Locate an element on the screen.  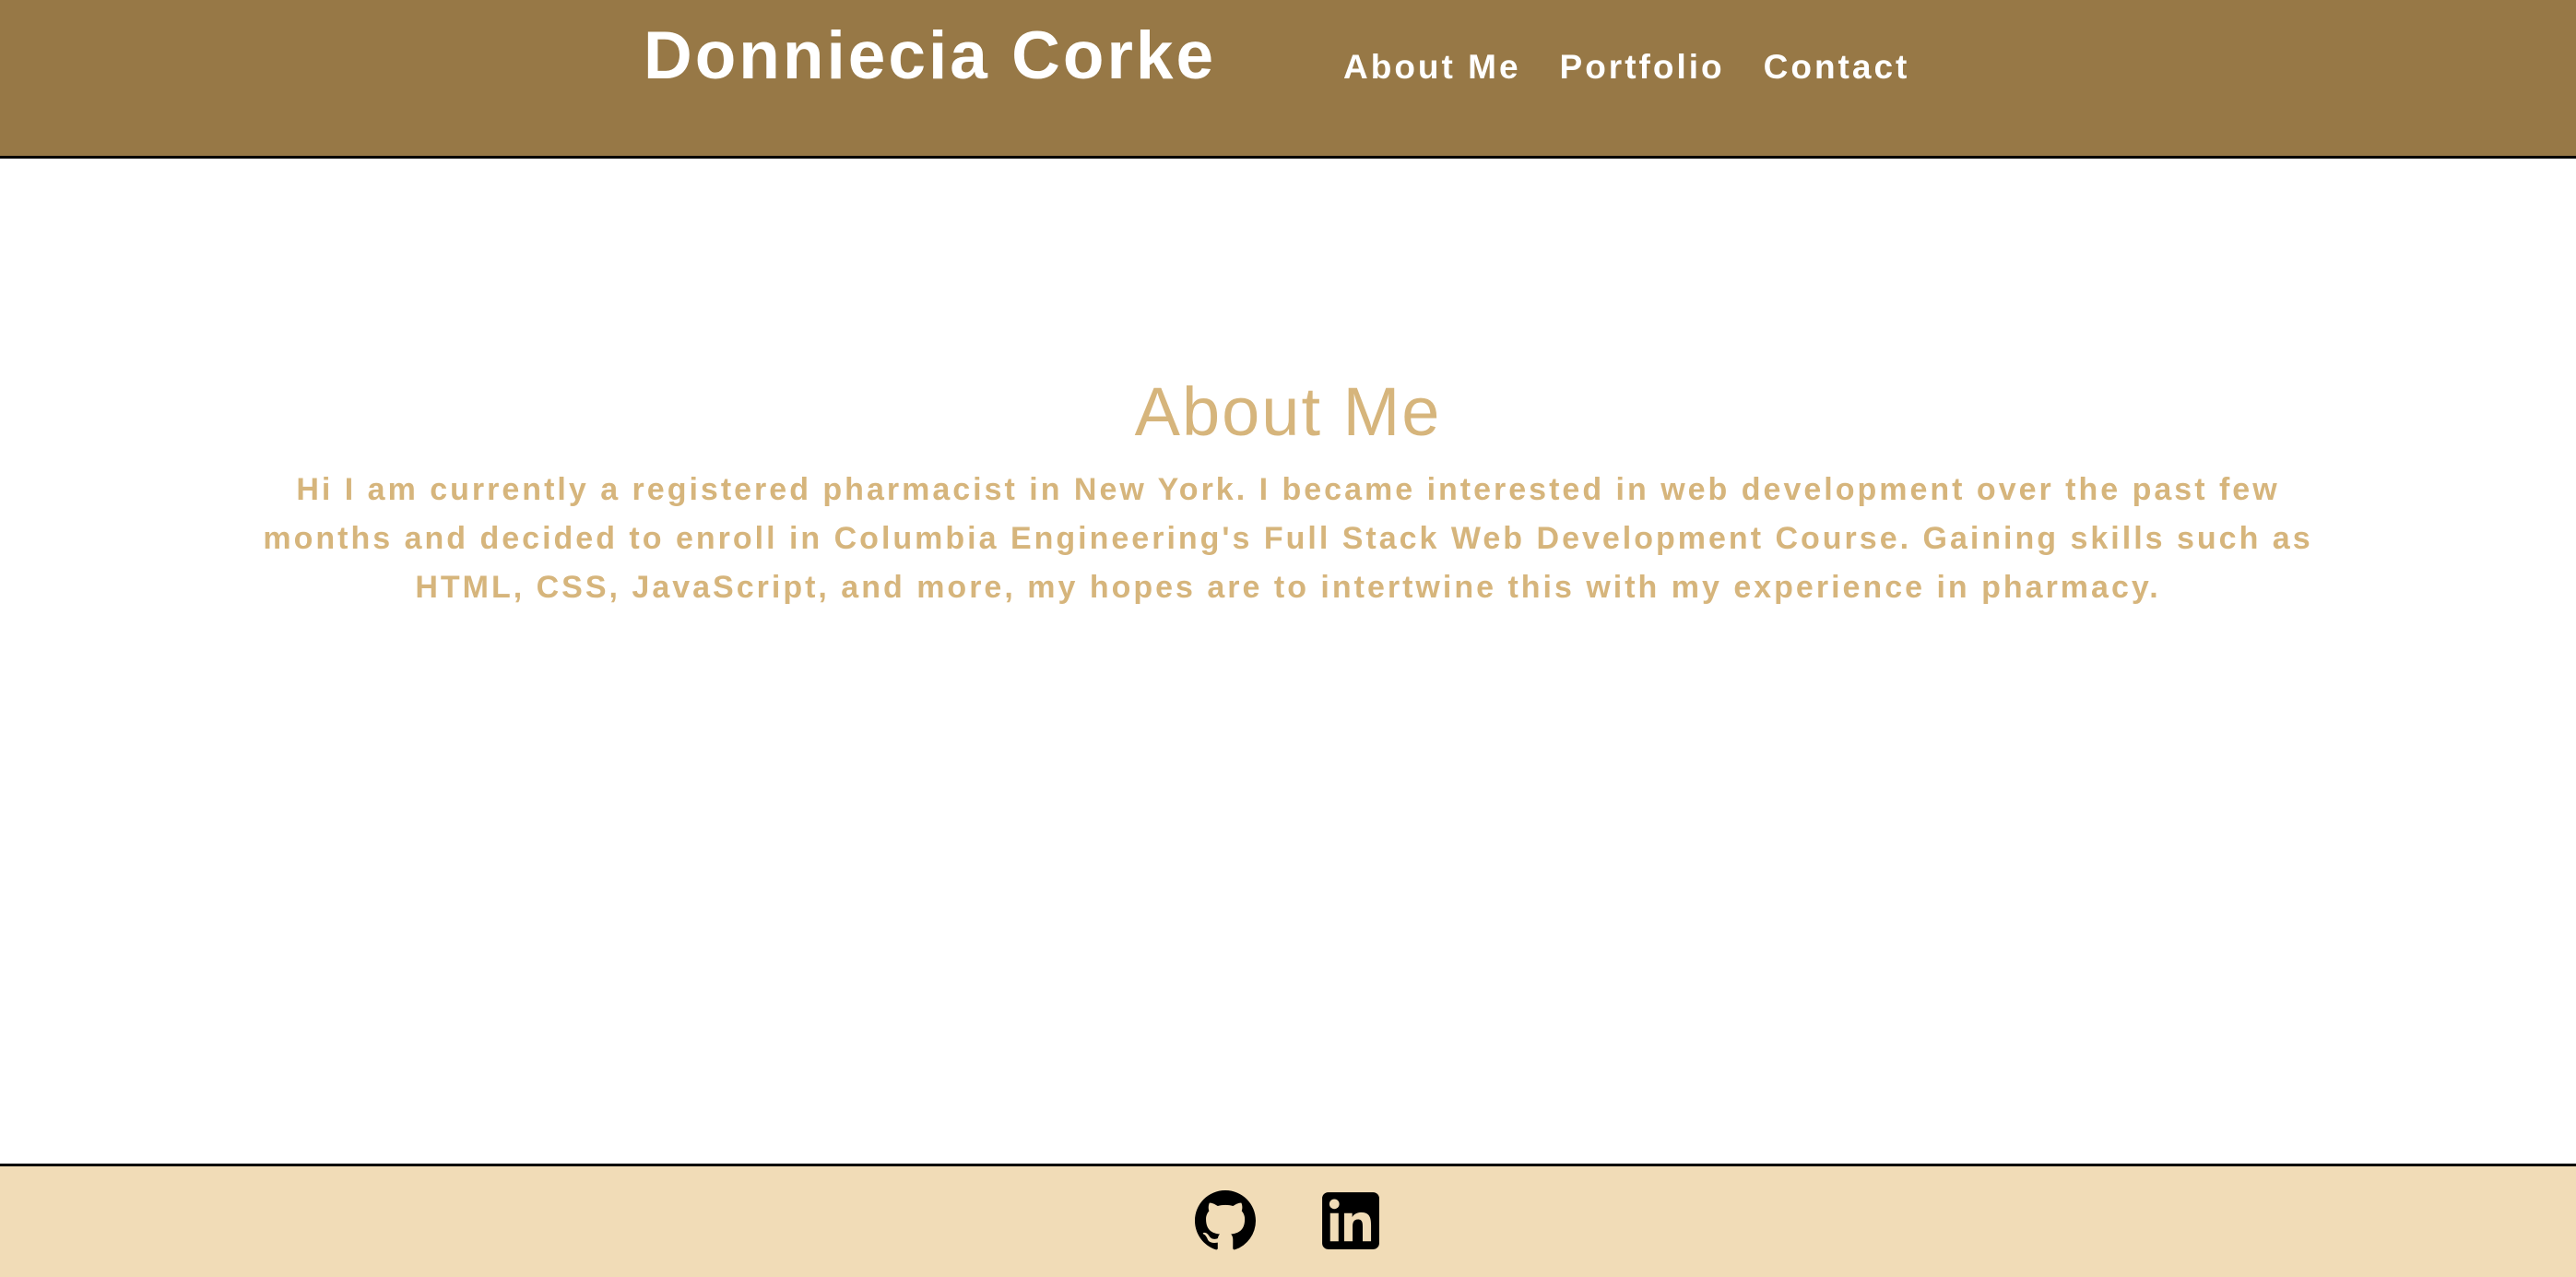
github-link is located at coordinates (1225, 1220).